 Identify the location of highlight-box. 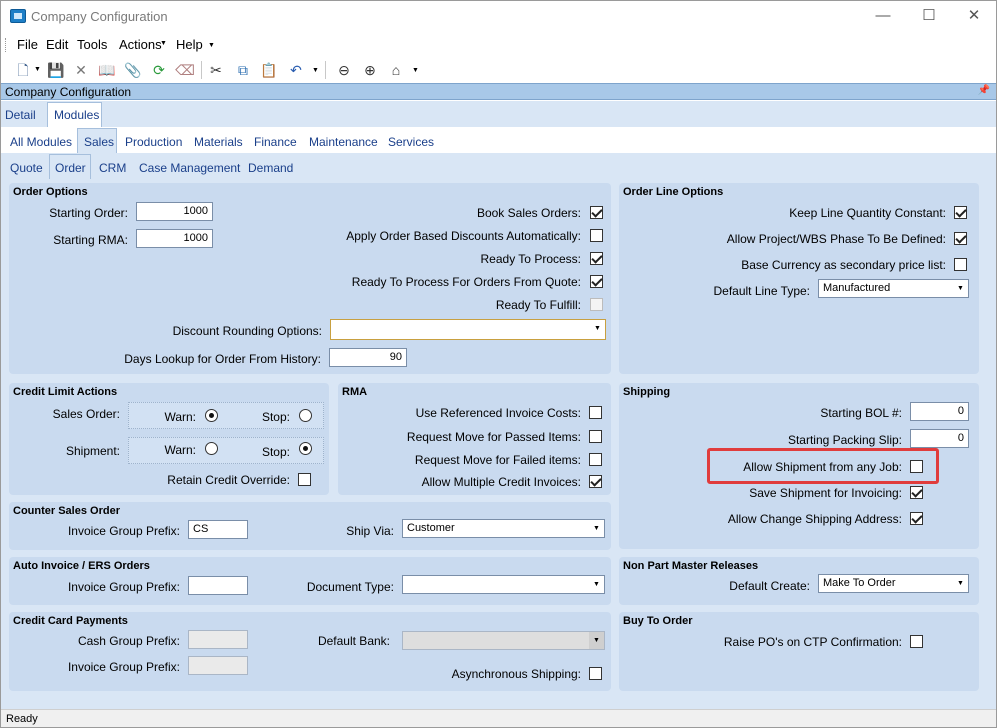
(823, 466).